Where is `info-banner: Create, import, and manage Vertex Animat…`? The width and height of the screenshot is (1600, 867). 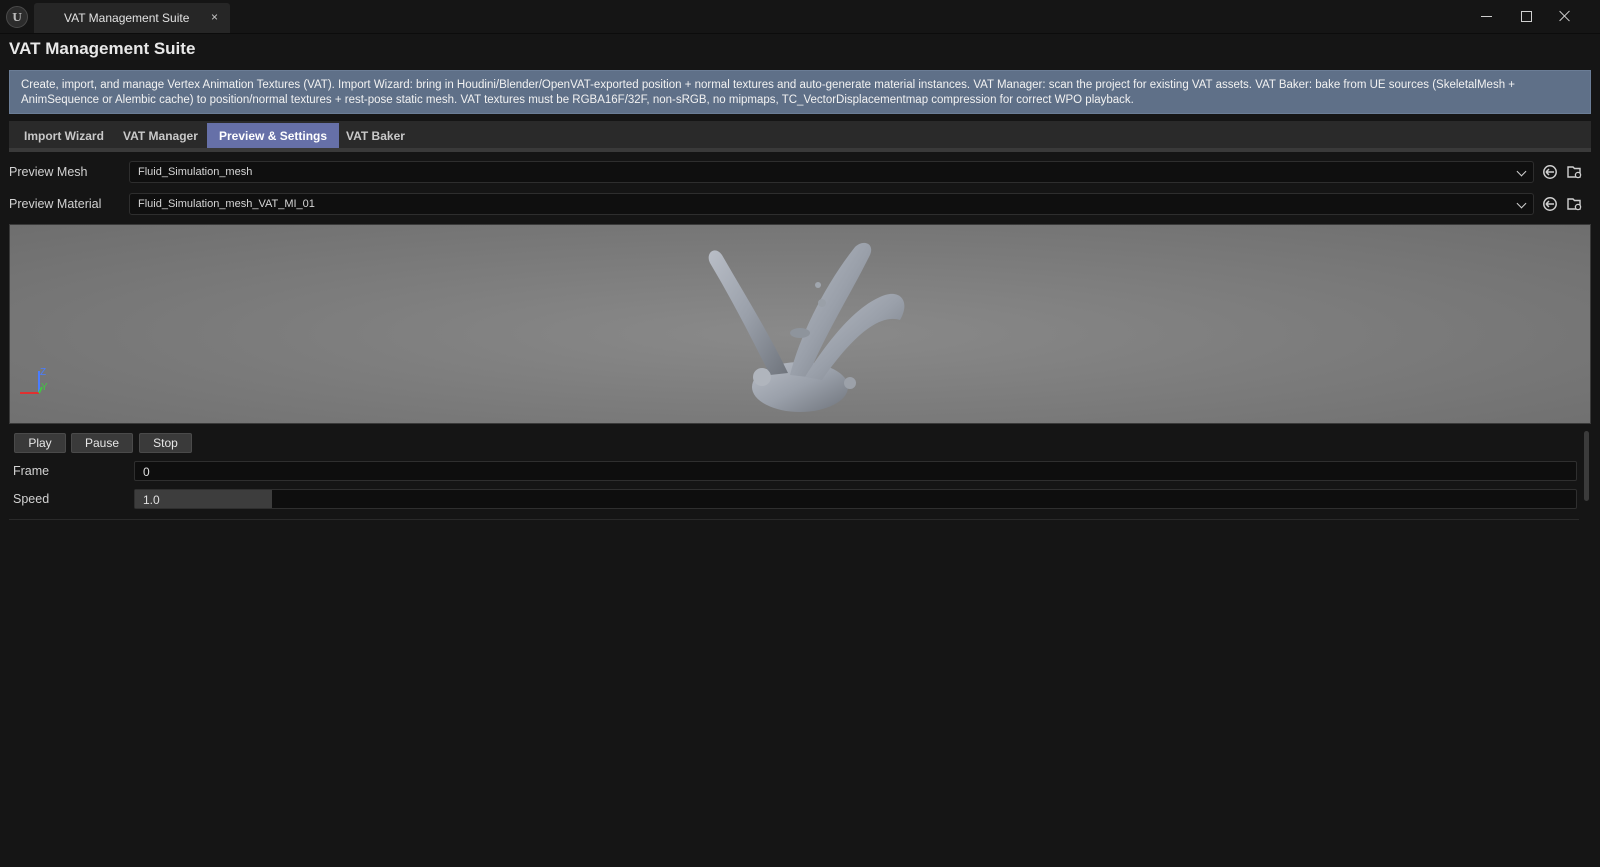 info-banner: Create, import, and manage Vertex Animat… is located at coordinates (800, 92).